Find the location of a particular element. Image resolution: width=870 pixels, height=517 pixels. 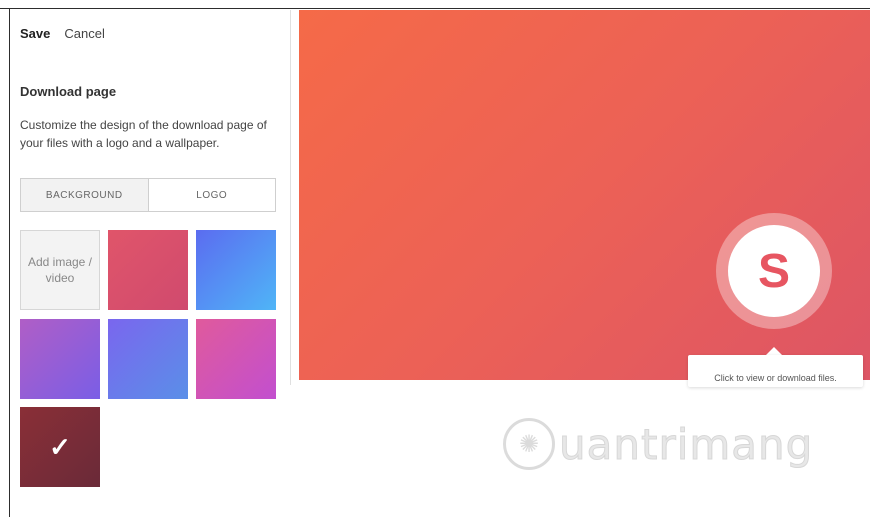

save-button: Save is located at coordinates (35, 33).